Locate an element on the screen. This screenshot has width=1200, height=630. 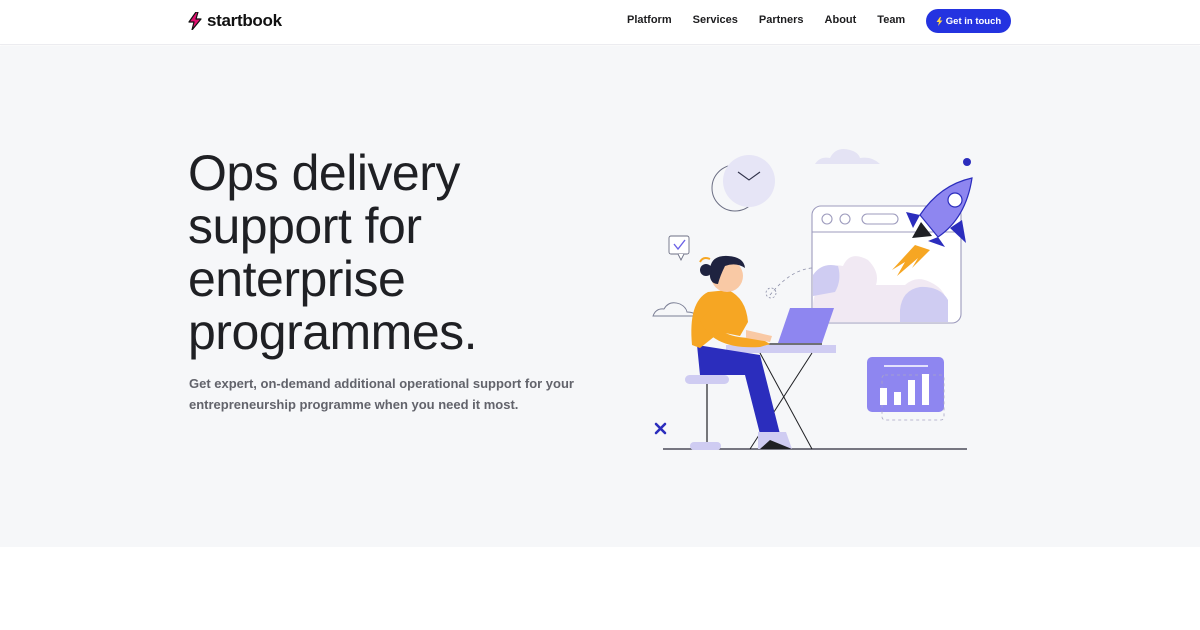
brand-name: startbook is located at coordinates (244, 20).